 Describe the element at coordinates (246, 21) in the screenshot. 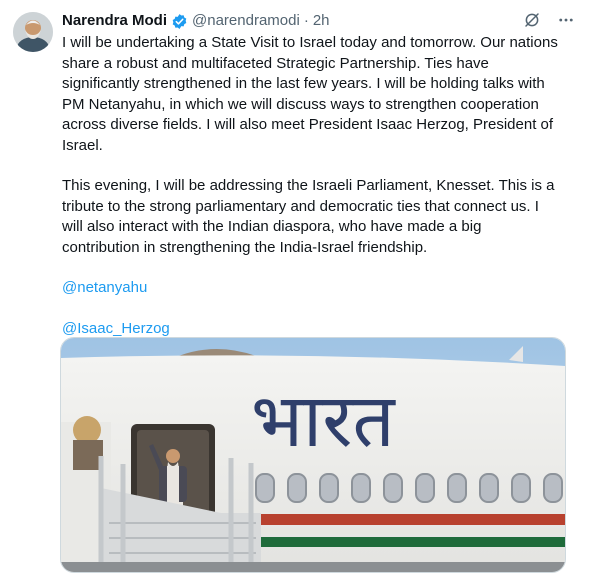

I see `author-handle: @narendramodi` at that location.